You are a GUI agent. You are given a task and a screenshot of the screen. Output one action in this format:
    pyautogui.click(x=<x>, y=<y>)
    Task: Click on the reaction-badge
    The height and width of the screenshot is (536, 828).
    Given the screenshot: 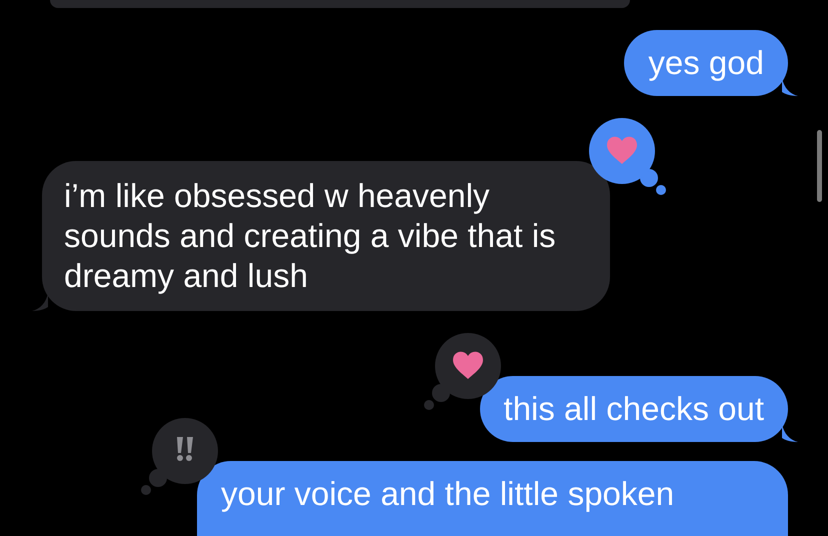 What is the action you would take?
    pyautogui.click(x=179, y=456)
    